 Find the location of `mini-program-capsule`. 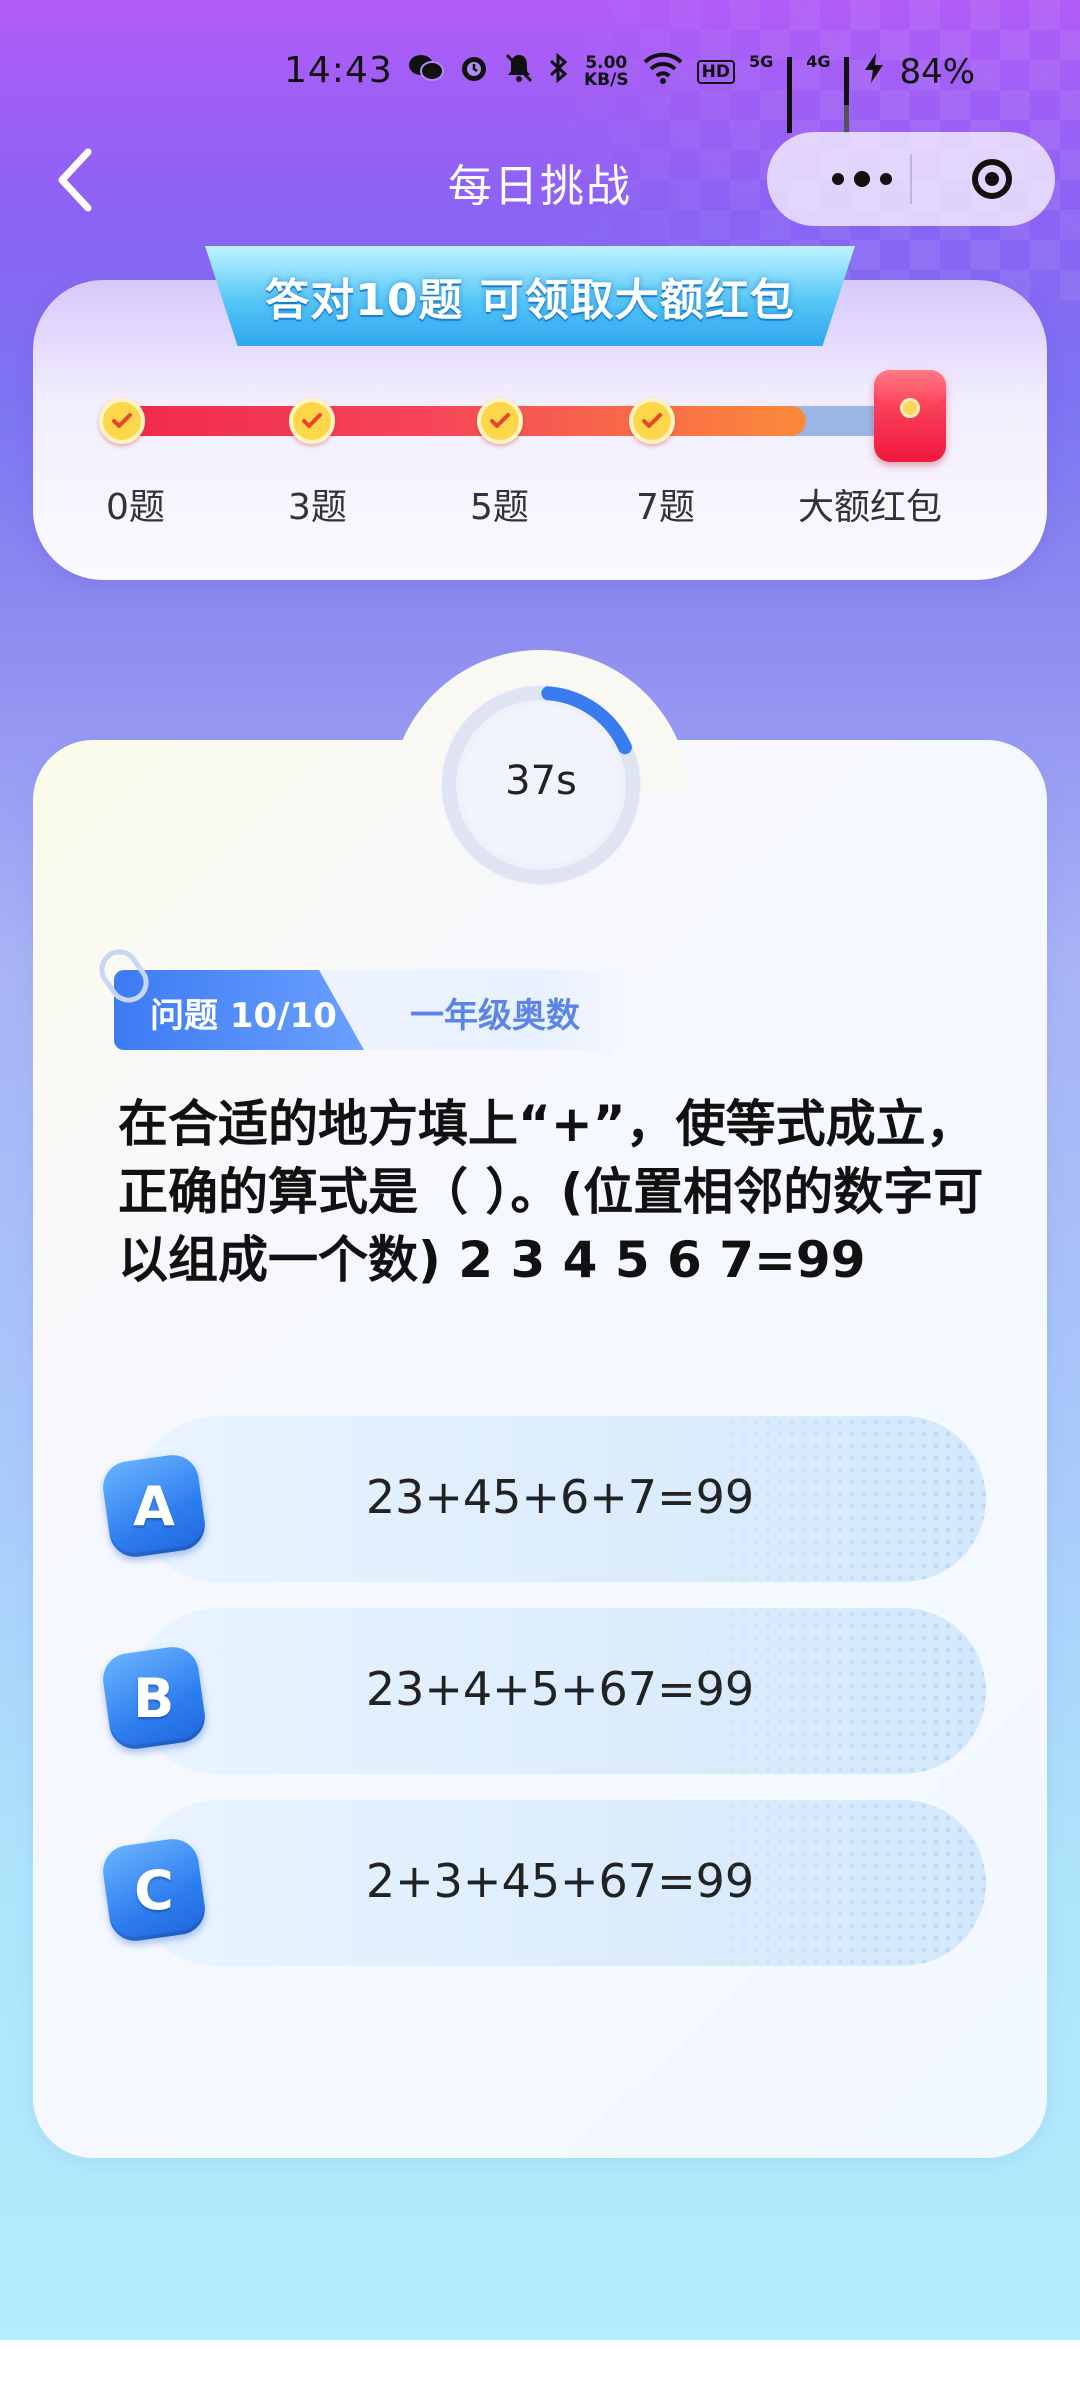

mini-program-capsule is located at coordinates (911, 179).